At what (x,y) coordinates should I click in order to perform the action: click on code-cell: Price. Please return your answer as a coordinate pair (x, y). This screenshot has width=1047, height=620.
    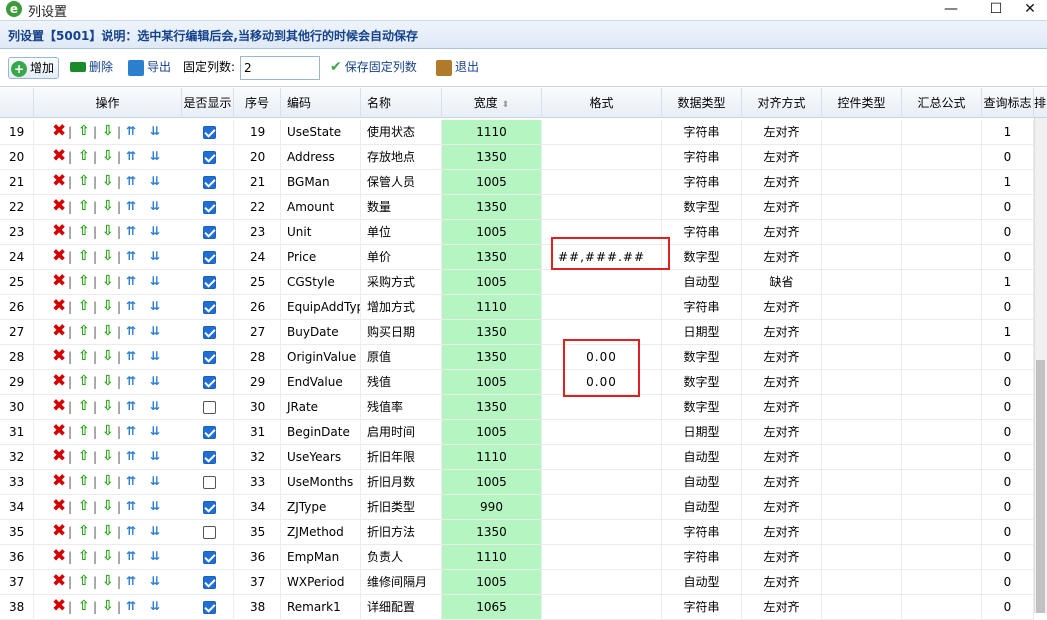
    Looking at the image, I should click on (321, 257).